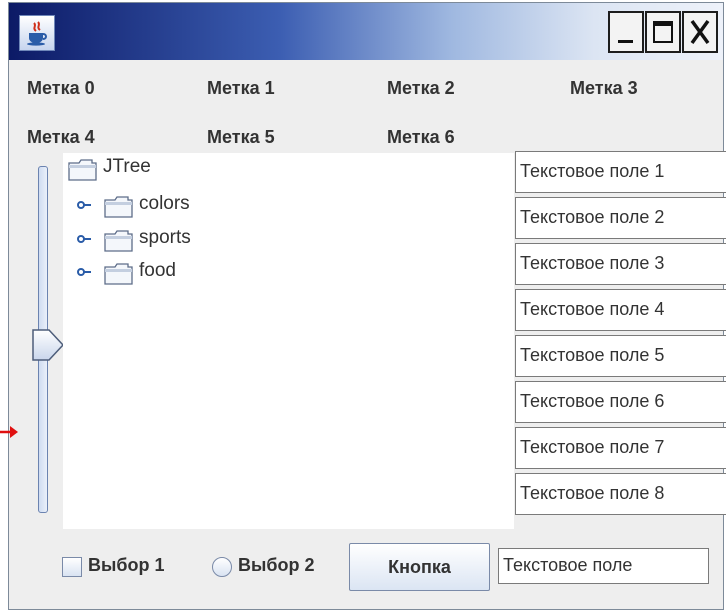 This screenshot has height=612, width=726. Describe the element at coordinates (604, 88) in the screenshot. I see `label-3: Метка 3` at that location.